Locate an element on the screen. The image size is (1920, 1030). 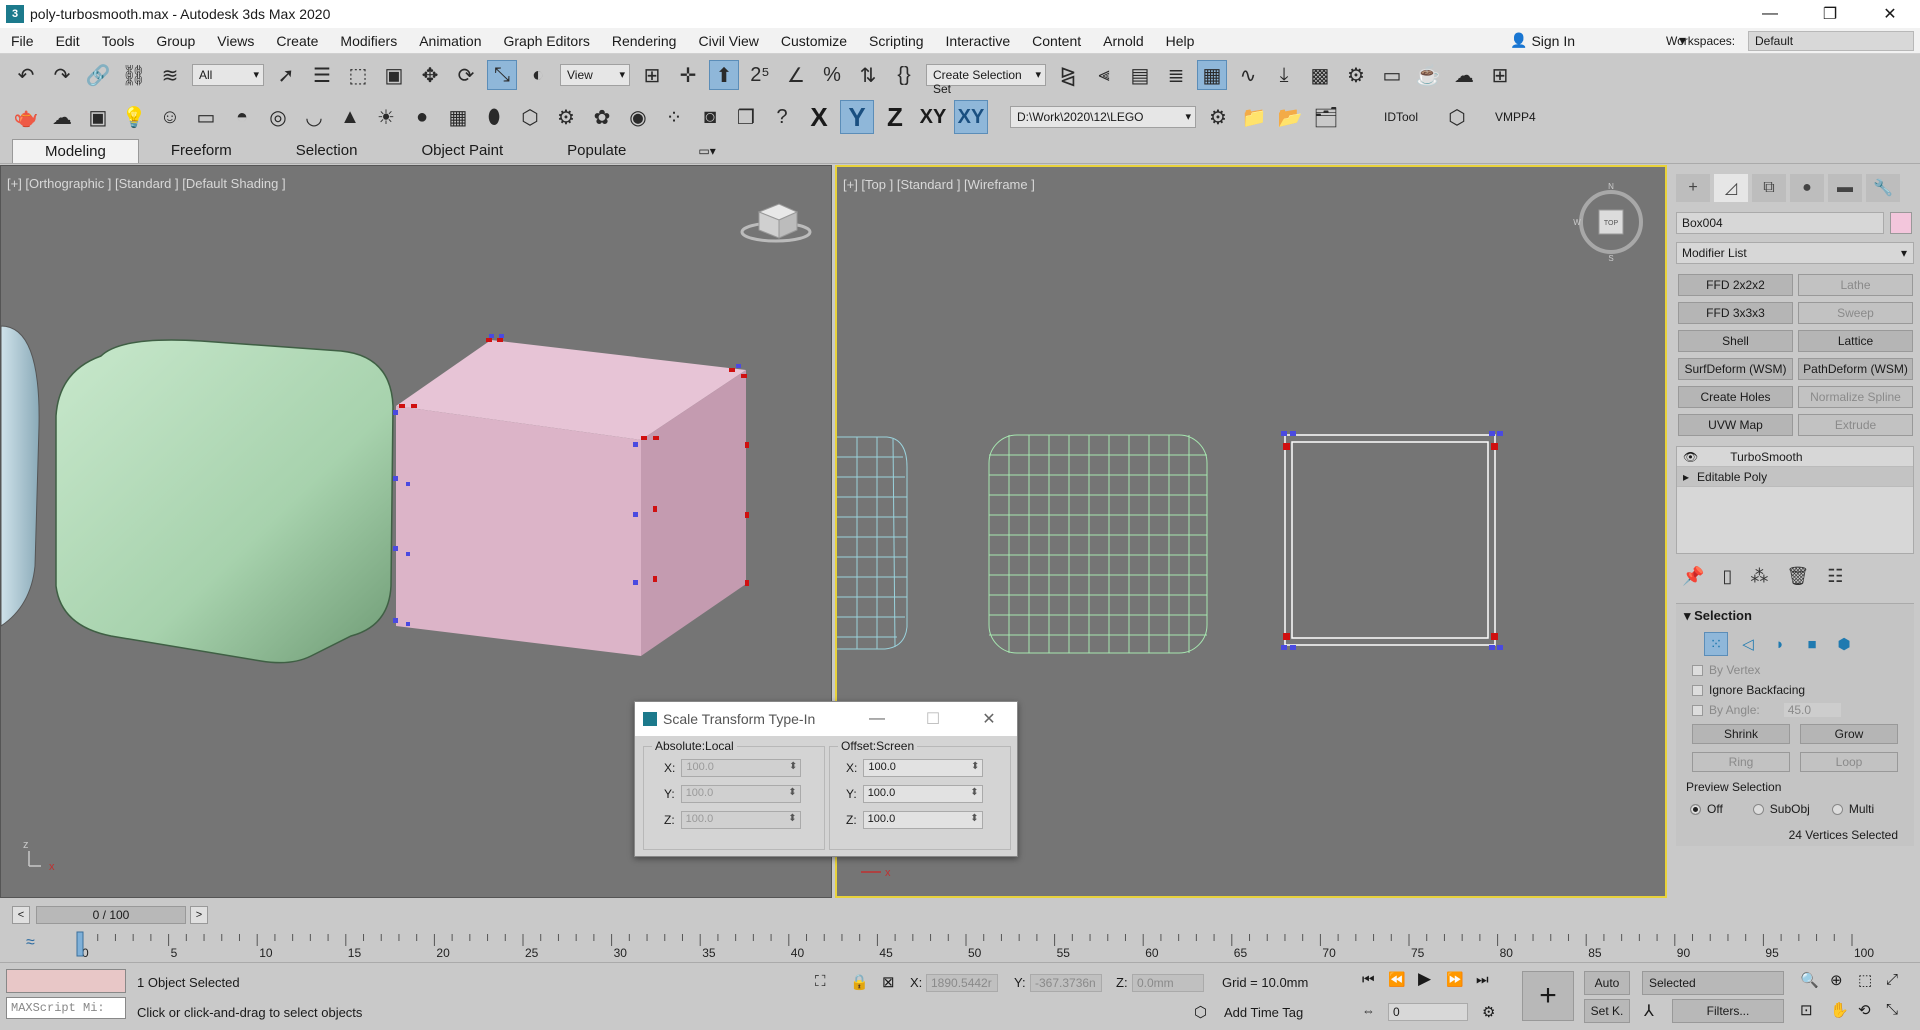
box-primitive-icon: ▭ is located at coordinates (206, 117).